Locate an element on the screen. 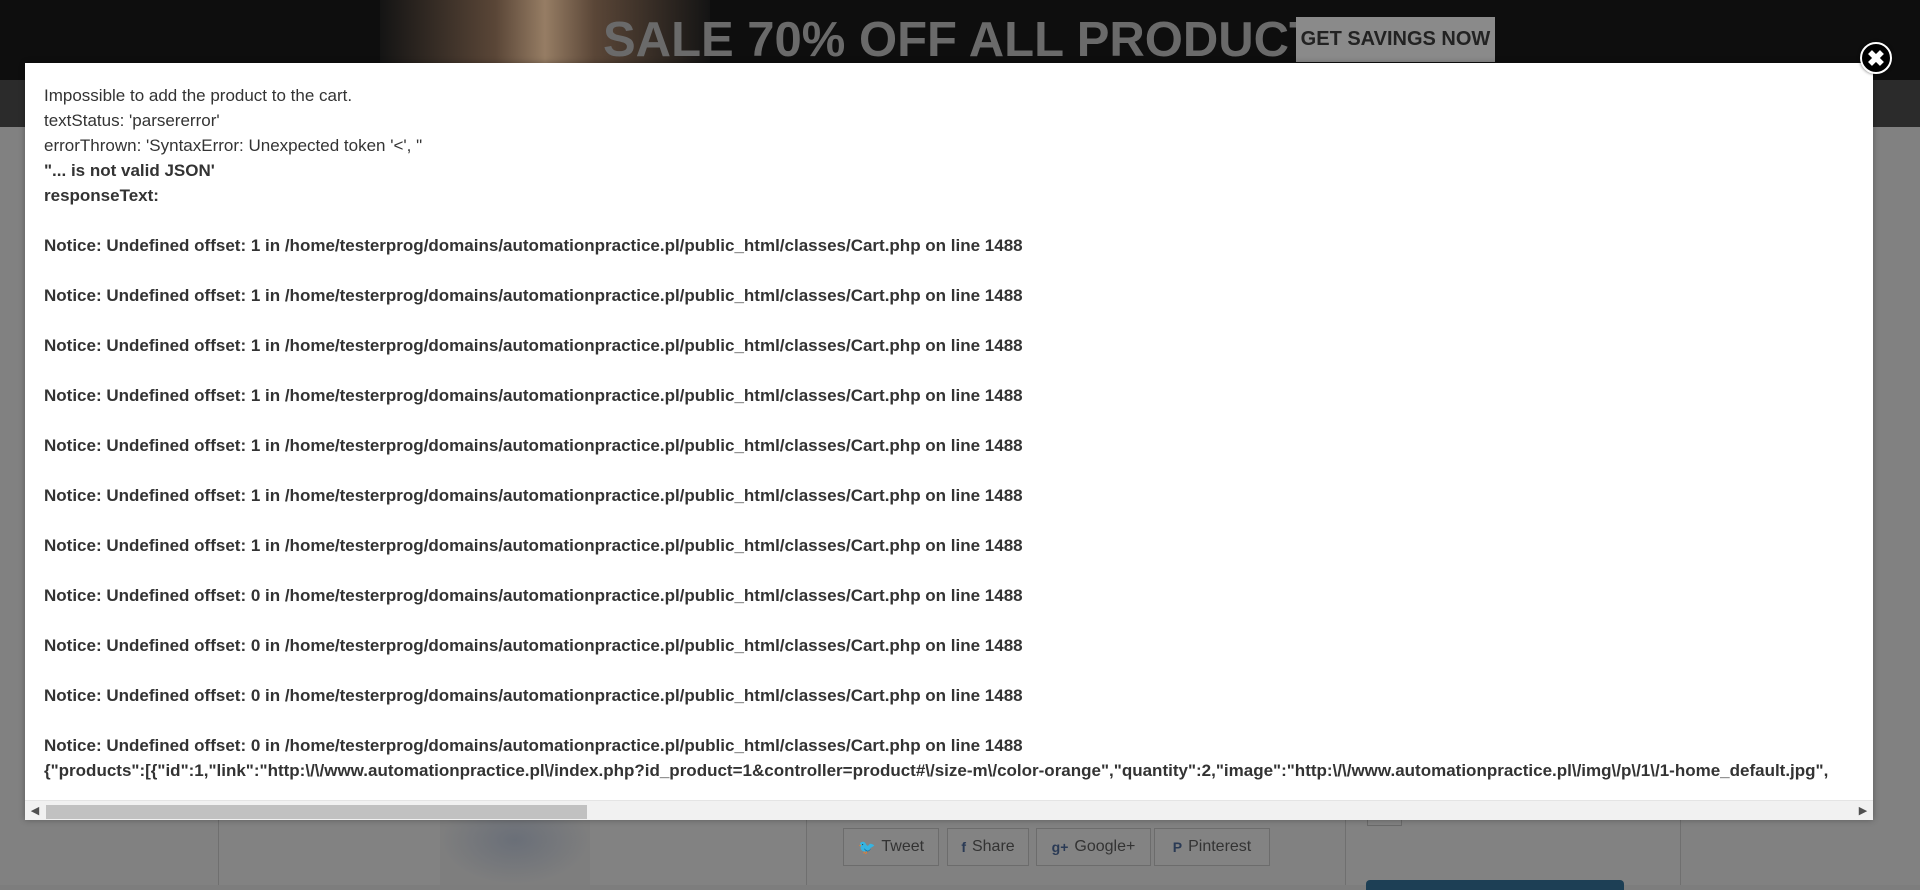  tweet-button: 🐦 Tweet is located at coordinates (891, 847).